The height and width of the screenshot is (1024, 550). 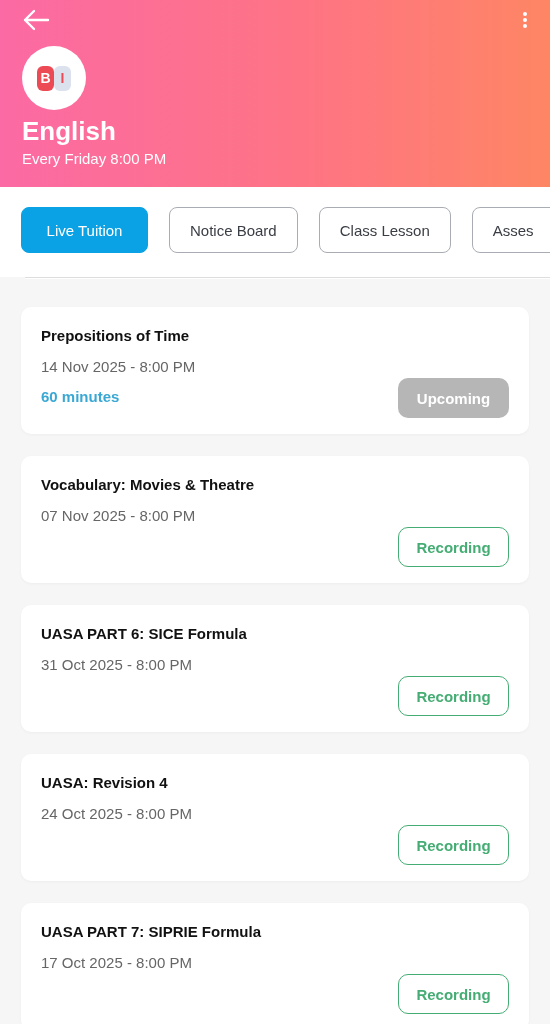 I want to click on lesson-date: 31 Oct 2025 - 8:00 PM, so click(x=117, y=664).